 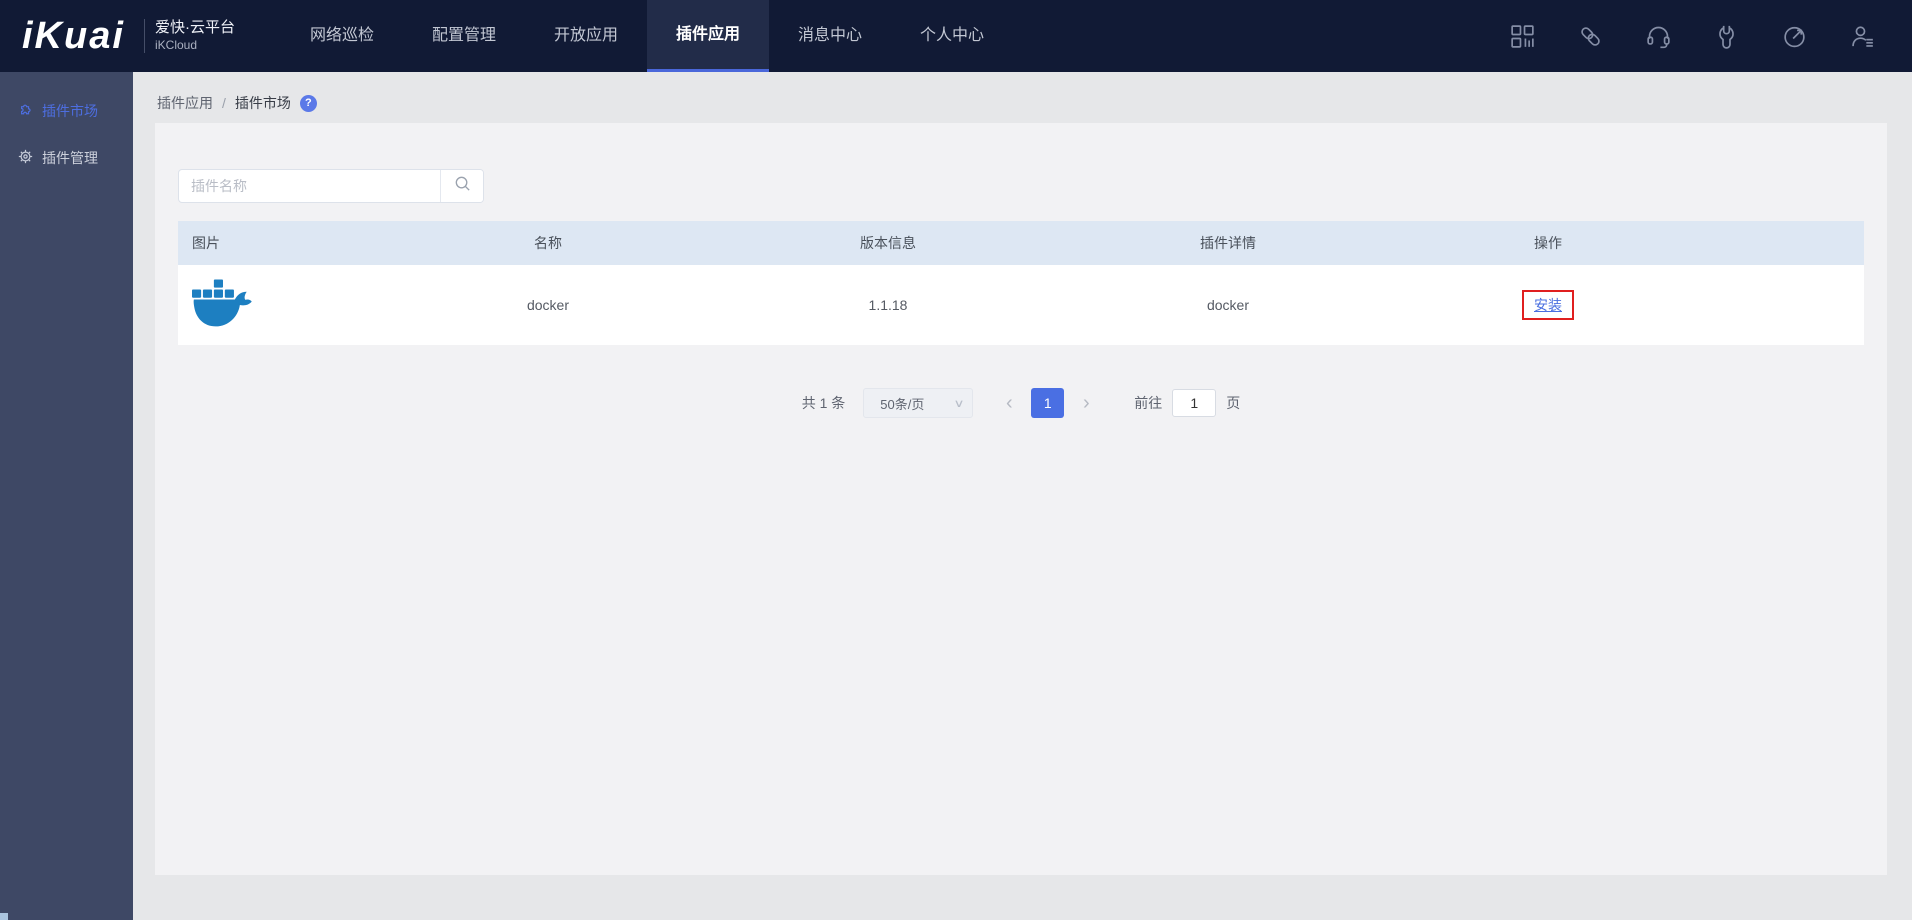 I want to click on wrench-icon, so click(x=1726, y=36).